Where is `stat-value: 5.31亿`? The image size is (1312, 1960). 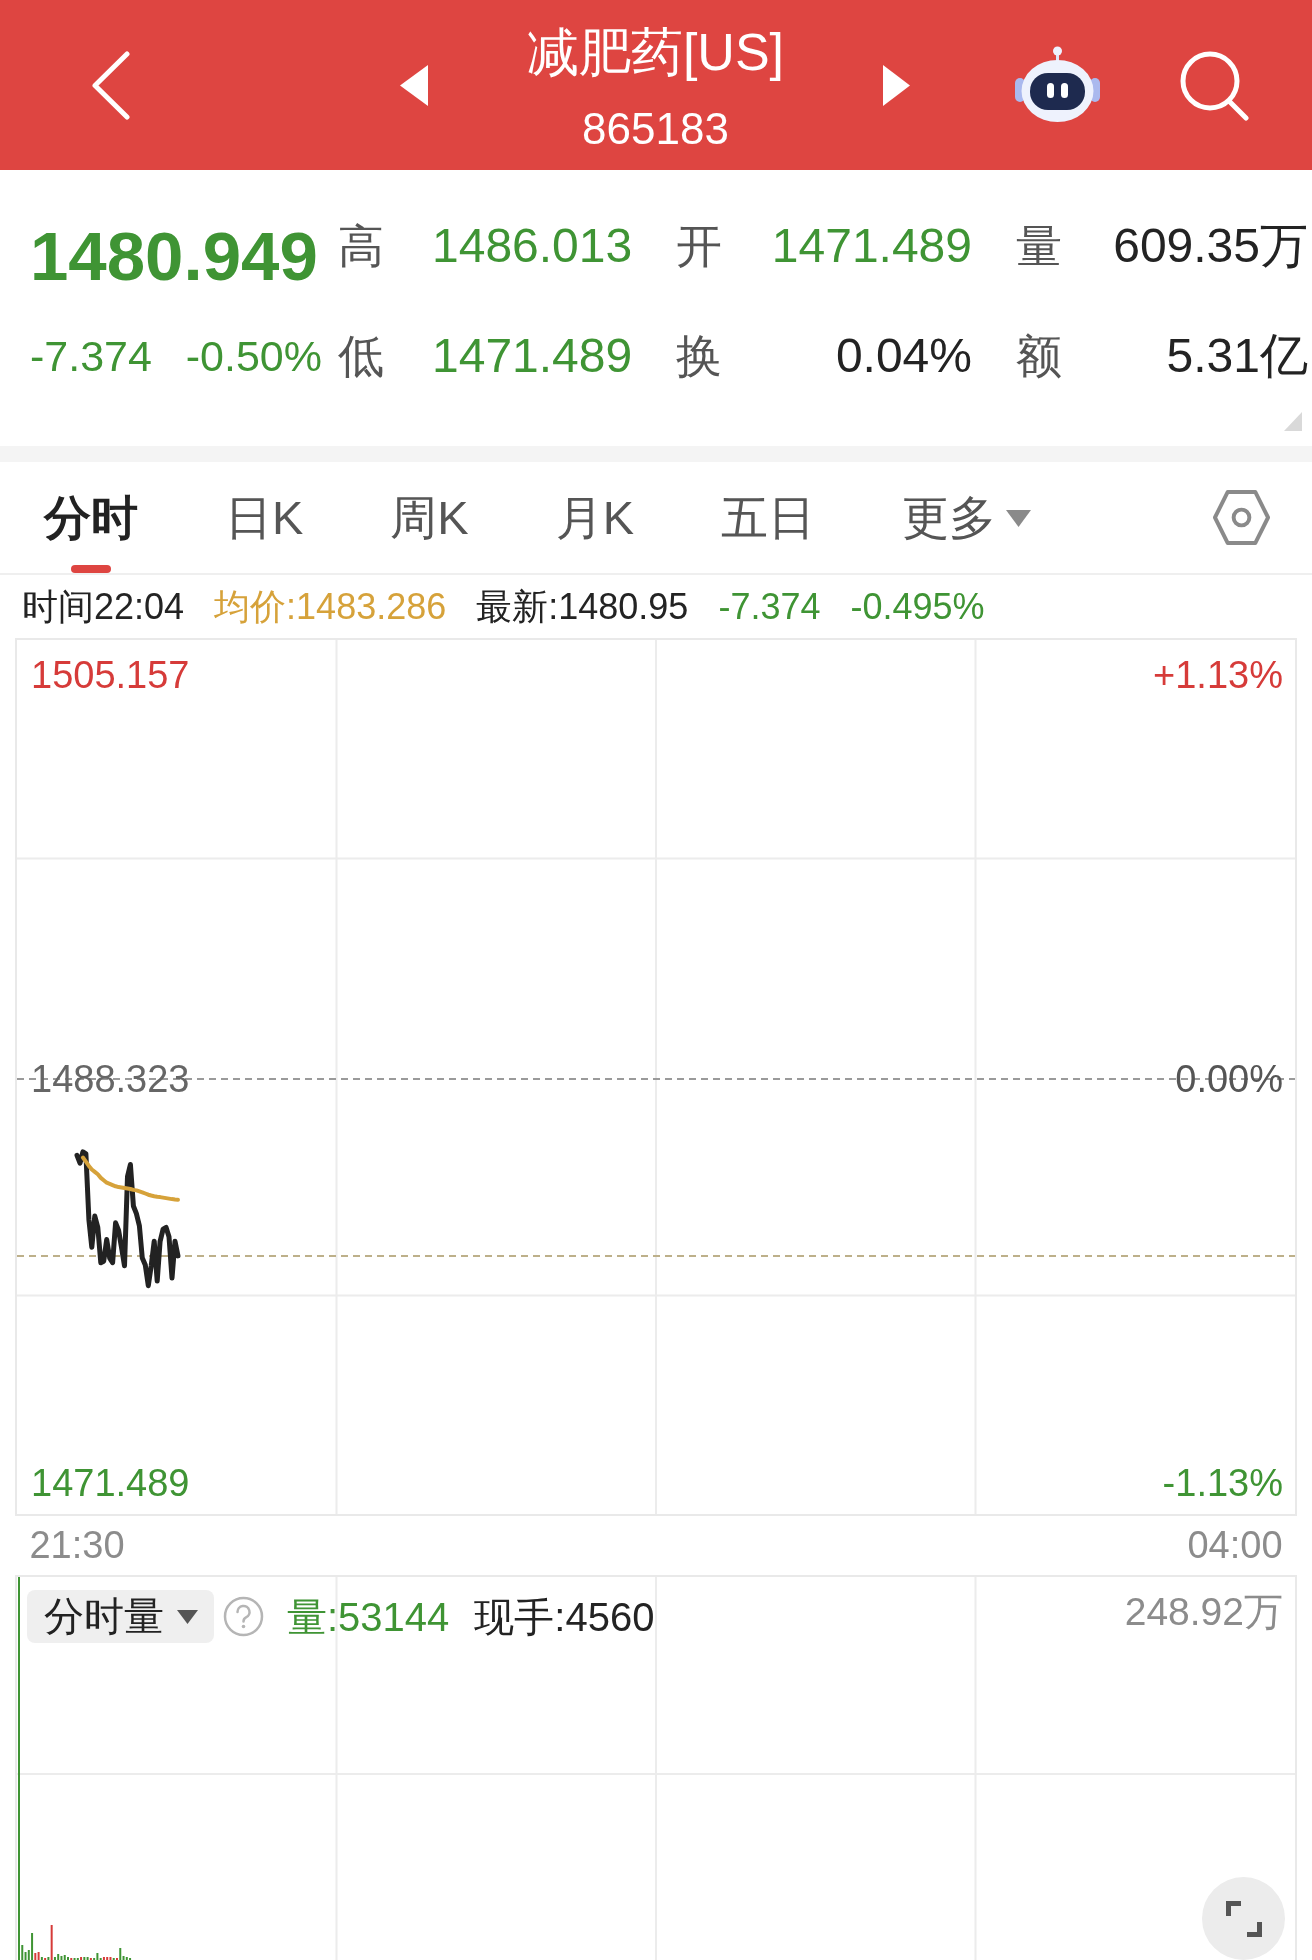 stat-value: 5.31亿 is located at coordinates (1237, 356).